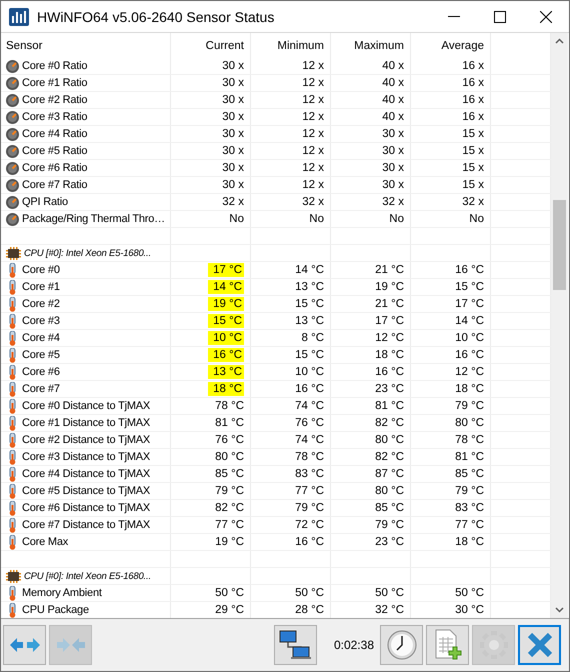  I want to click on network-button, so click(295, 645).